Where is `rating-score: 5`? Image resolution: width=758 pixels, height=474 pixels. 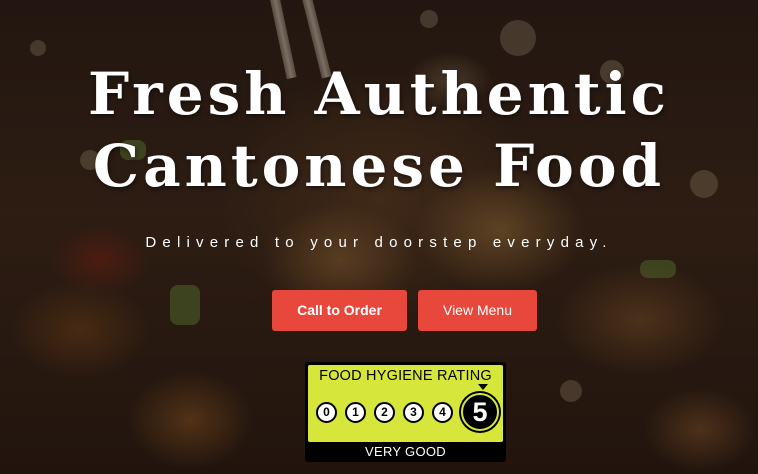 rating-score: 5 is located at coordinates (480, 412).